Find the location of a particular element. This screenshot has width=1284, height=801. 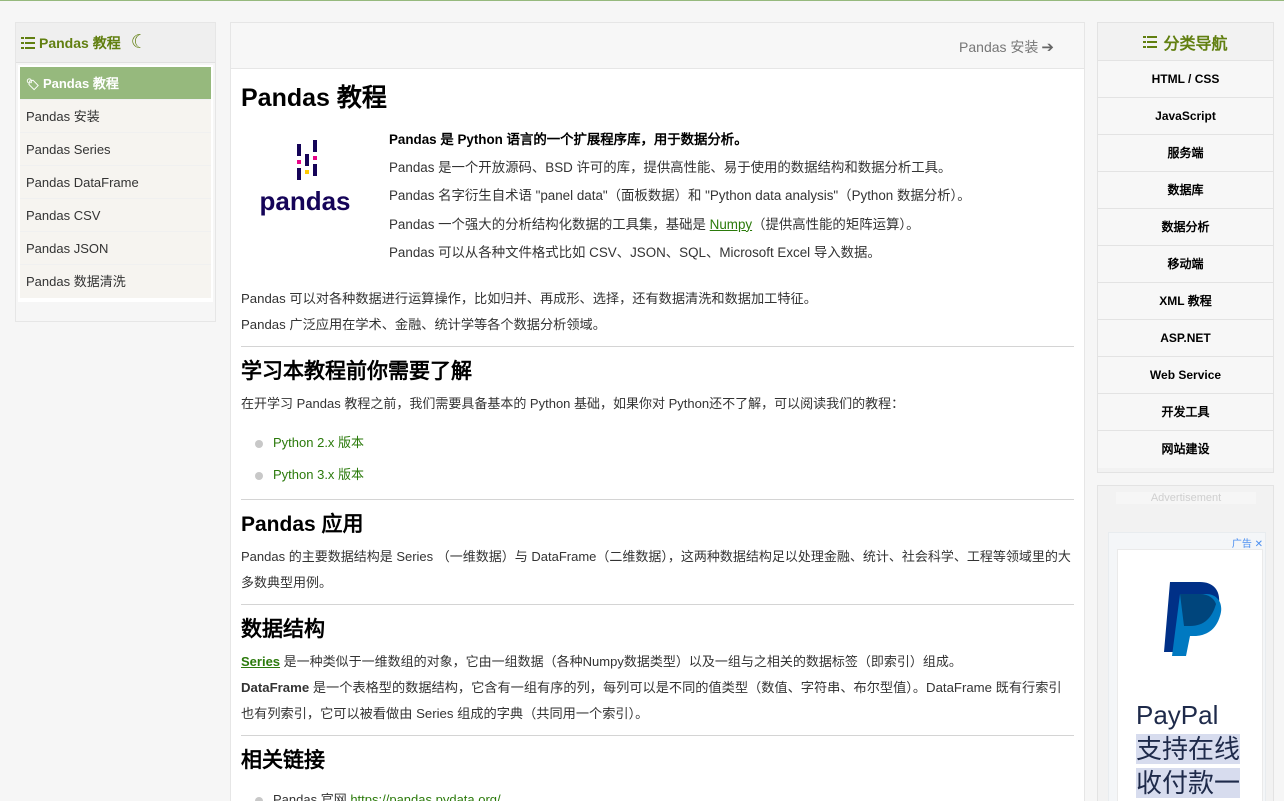

related-links: Pandas 官网 https://pandas.pydata.org/ is located at coordinates (657, 792).